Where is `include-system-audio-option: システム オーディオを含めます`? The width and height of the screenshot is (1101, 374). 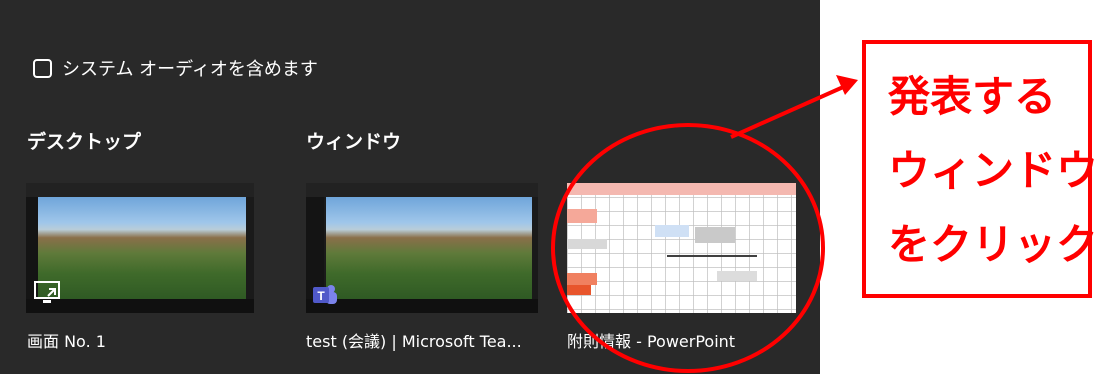 include-system-audio-option: システム オーディオを含めます is located at coordinates (175, 68).